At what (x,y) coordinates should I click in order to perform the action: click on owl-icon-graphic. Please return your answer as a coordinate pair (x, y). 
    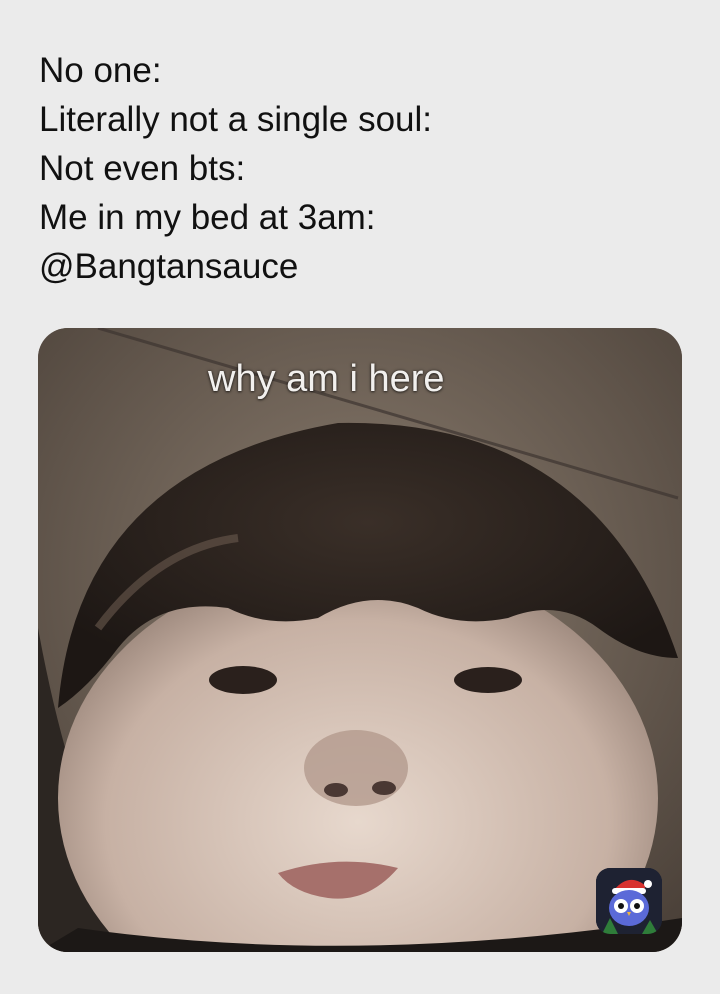
    Looking at the image, I should click on (629, 901).